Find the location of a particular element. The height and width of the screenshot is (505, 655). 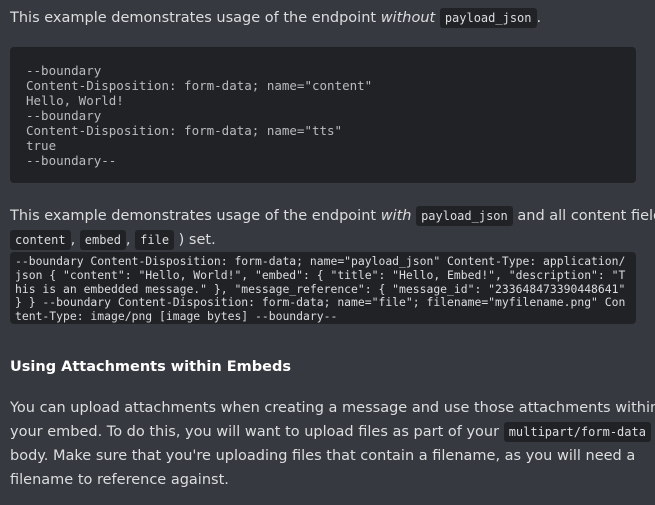

emphasis-without: without is located at coordinates (408, 18).